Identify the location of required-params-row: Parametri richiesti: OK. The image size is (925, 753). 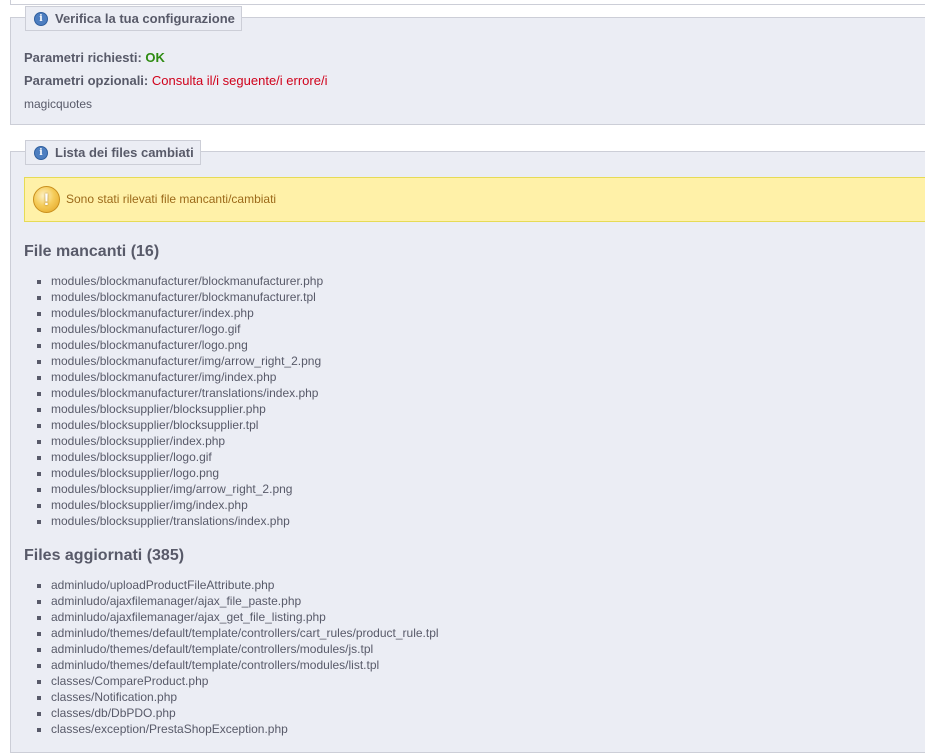
(94, 57).